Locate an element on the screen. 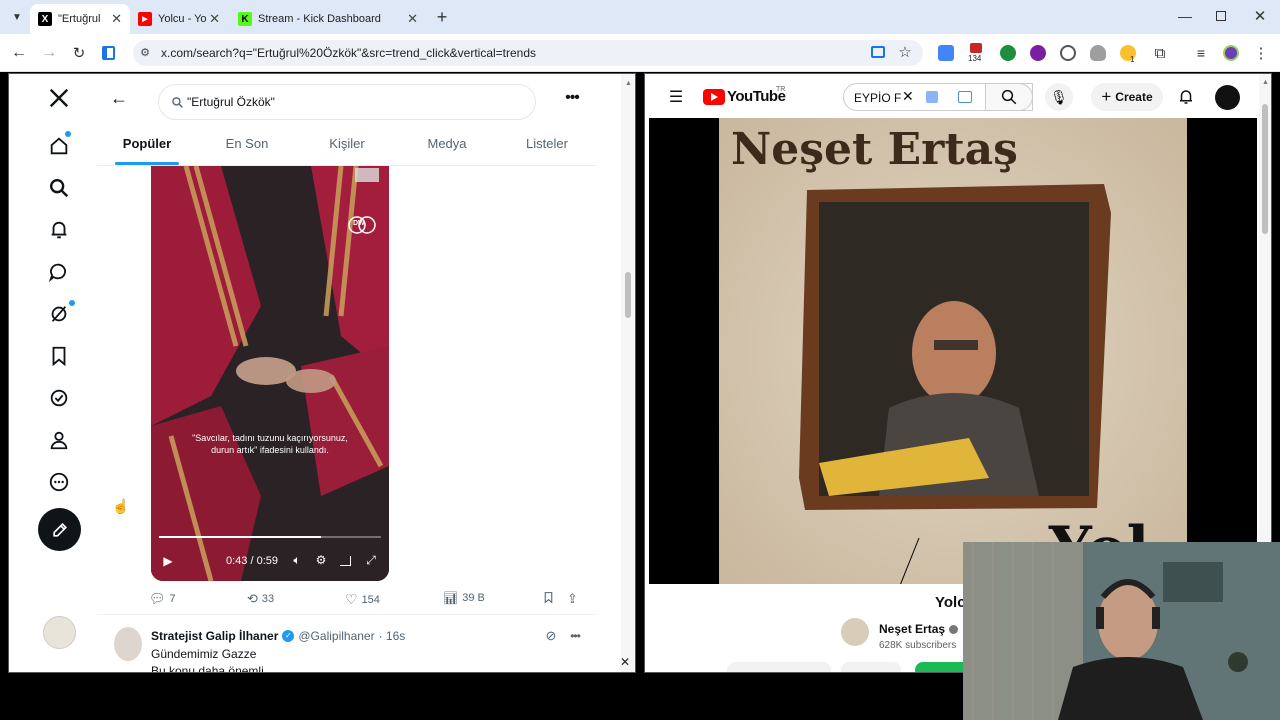  tab-kick: K Stream - Kick Dashboard ✕ is located at coordinates (328, 19).